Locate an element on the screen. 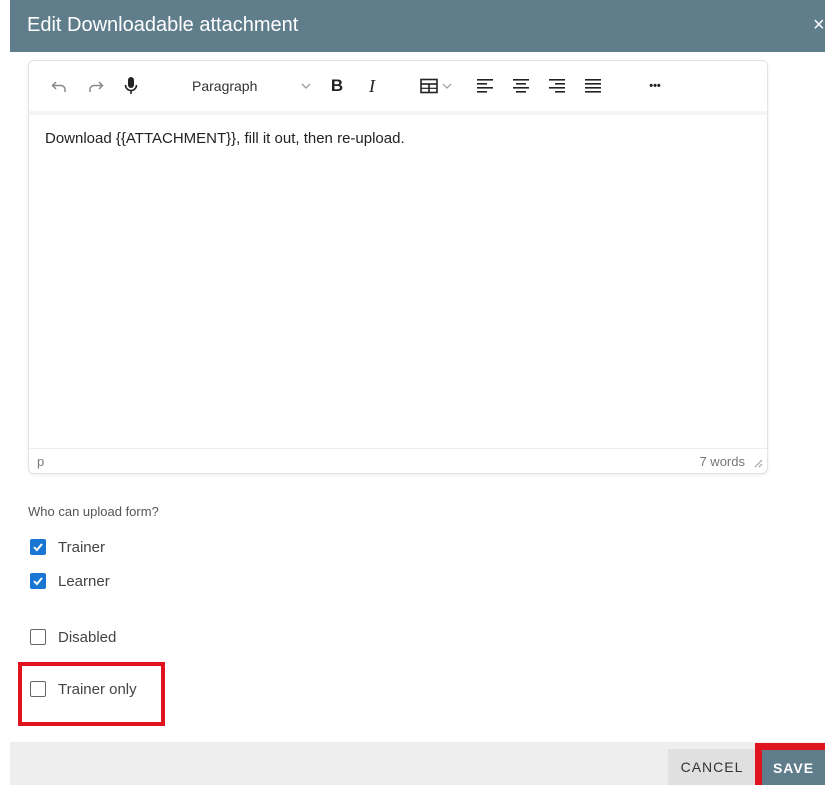 The width and height of the screenshot is (825, 785). italic-icon: I is located at coordinates (372, 86).